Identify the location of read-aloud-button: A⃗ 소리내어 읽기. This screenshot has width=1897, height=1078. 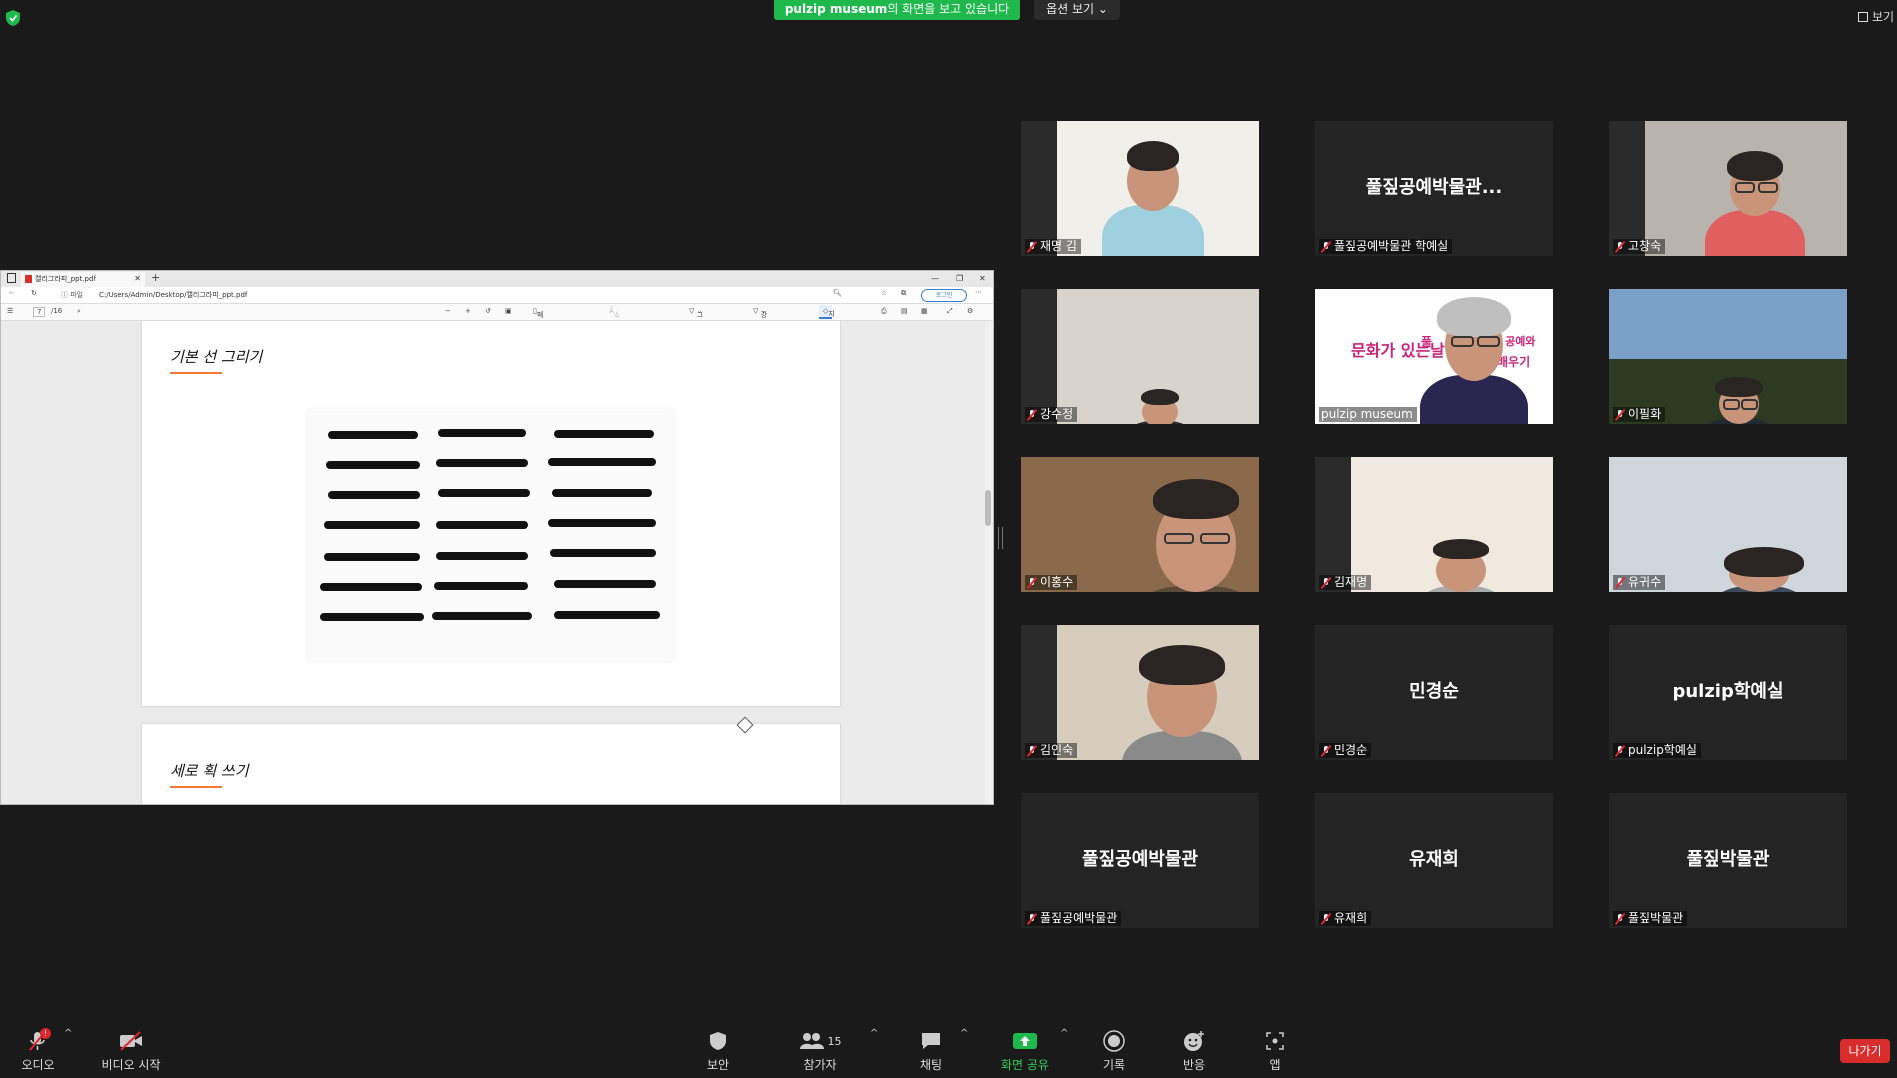
(614, 338).